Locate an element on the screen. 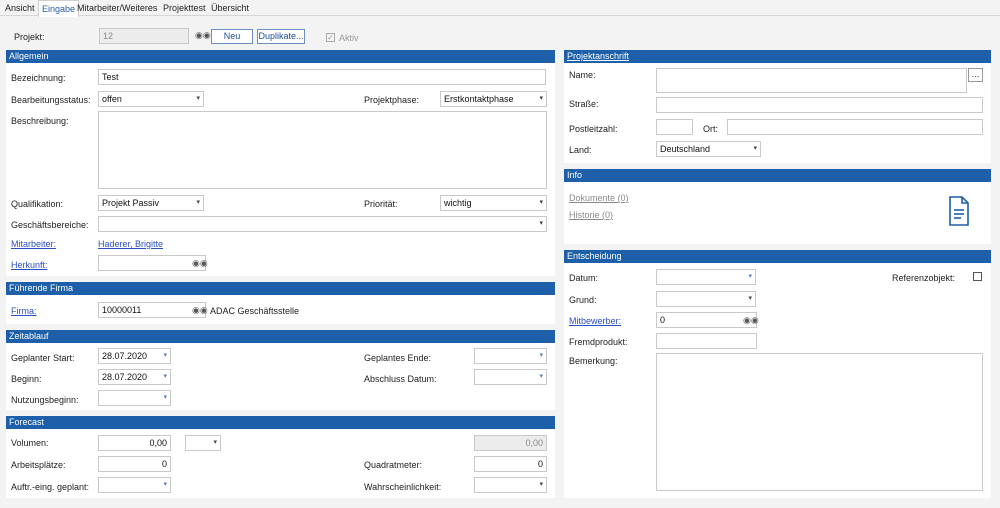  strasse-label: Straße: is located at coordinates (584, 104).